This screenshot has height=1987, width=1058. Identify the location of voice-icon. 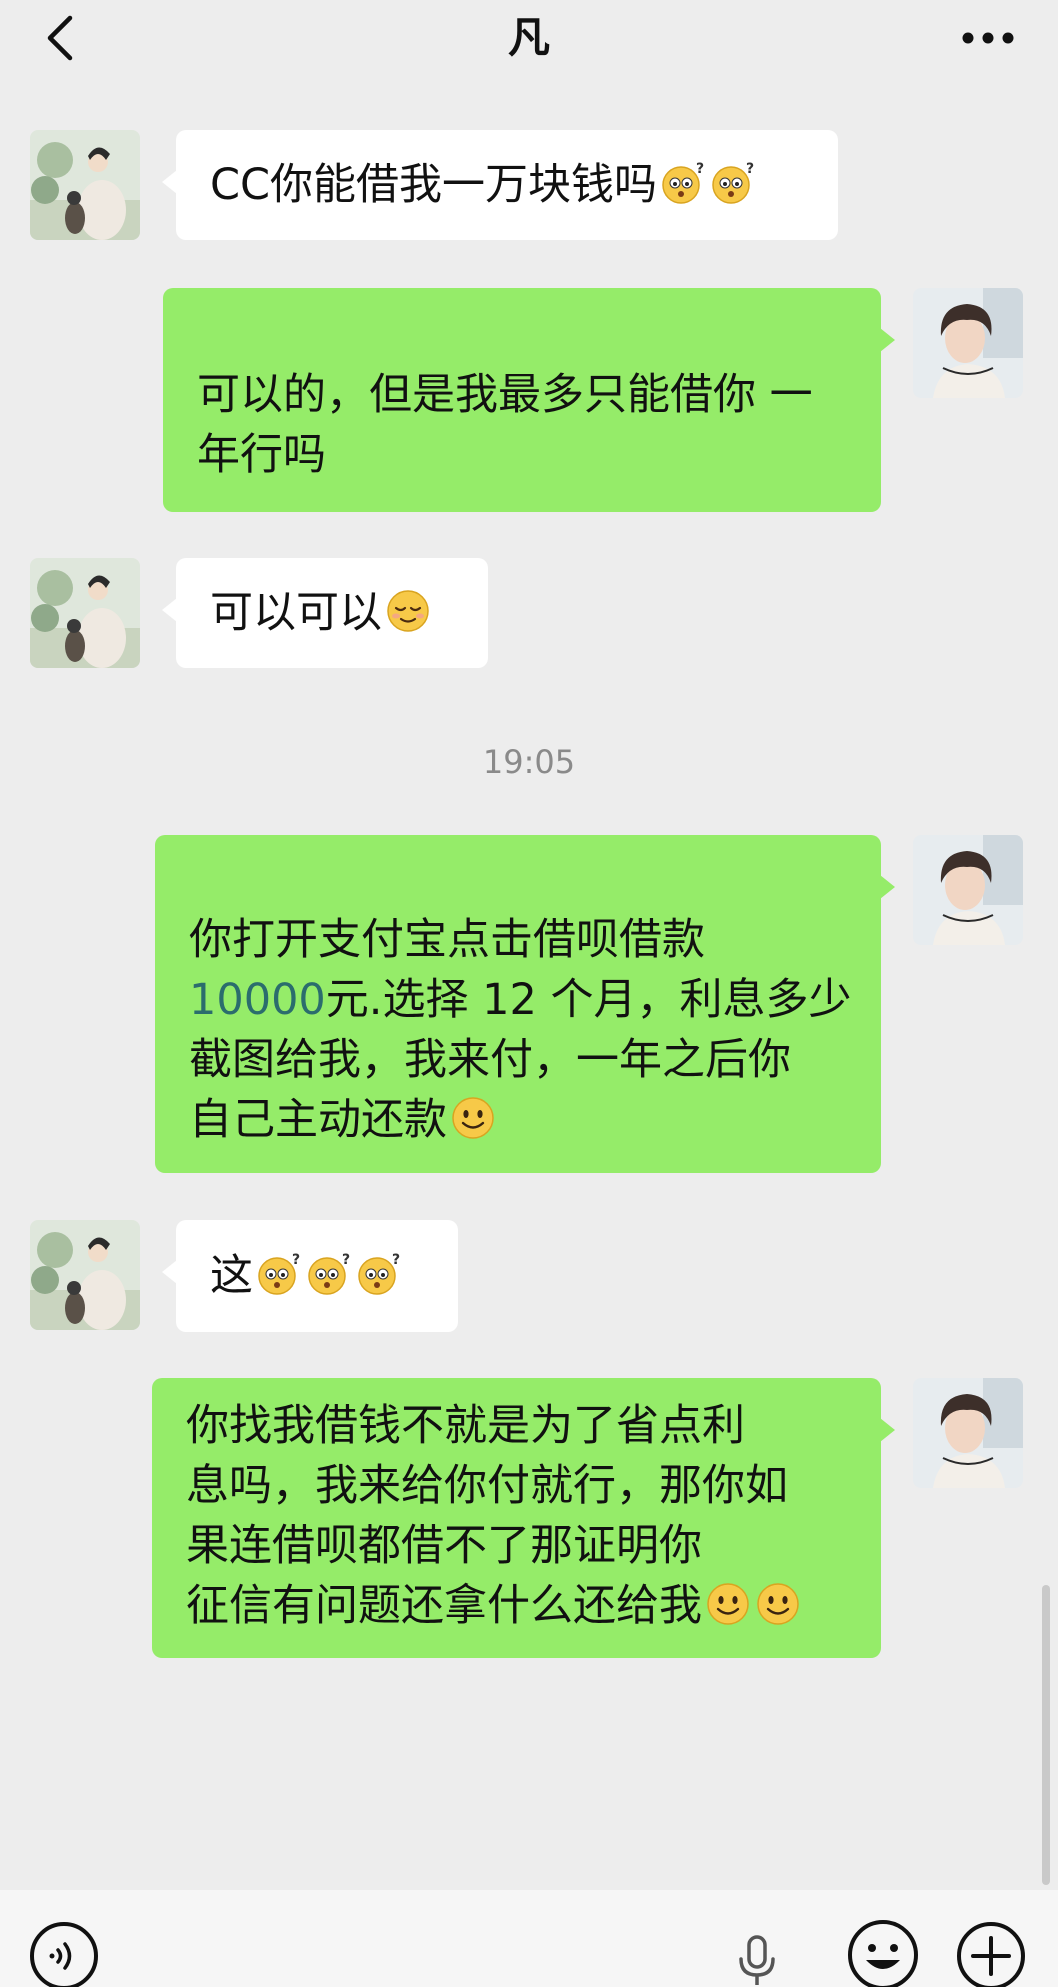
(64, 1954).